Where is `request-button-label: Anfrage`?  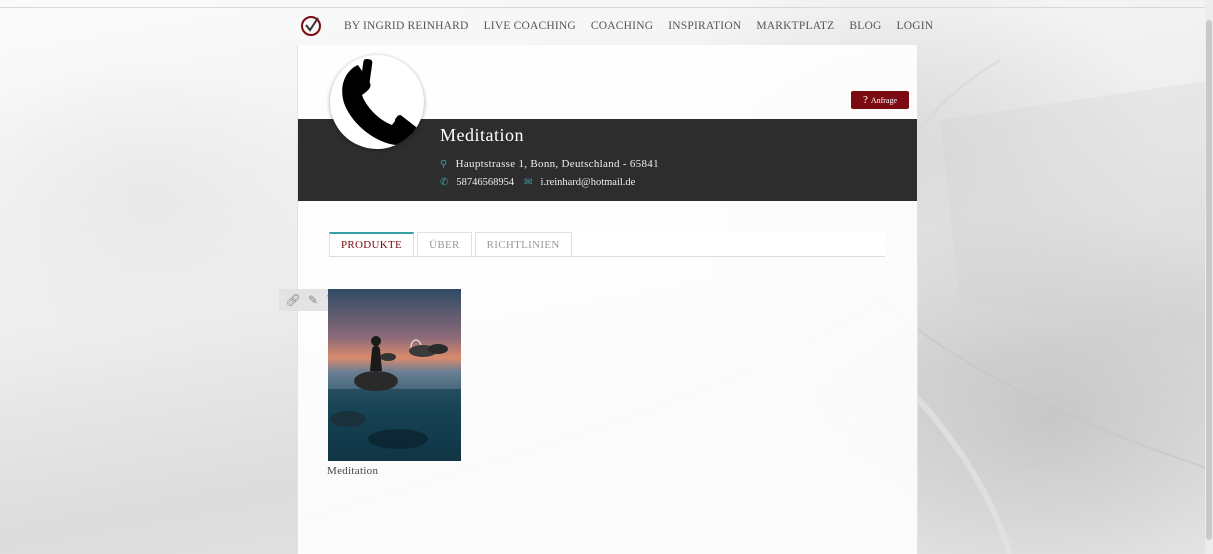 request-button-label: Anfrage is located at coordinates (884, 100).